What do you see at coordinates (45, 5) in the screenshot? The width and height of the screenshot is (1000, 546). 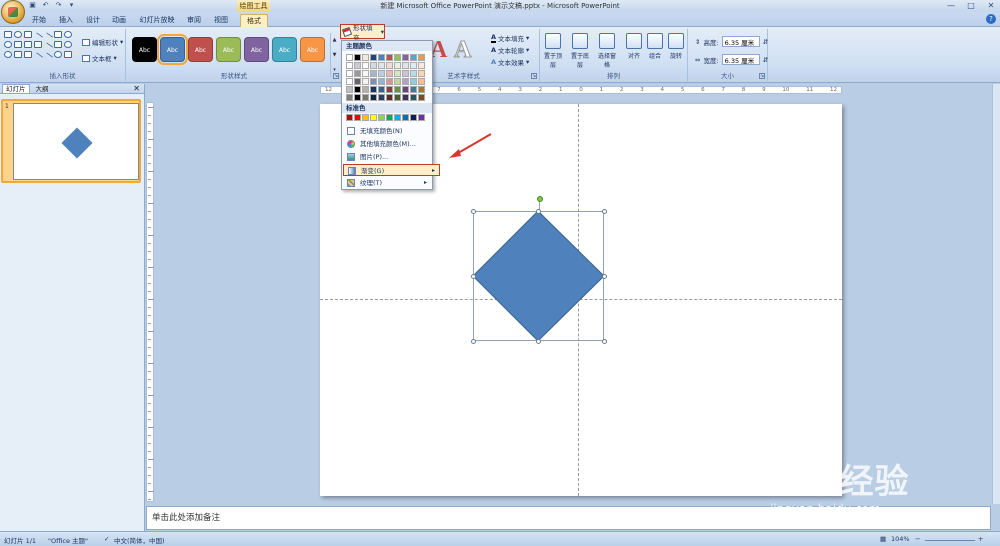 I see `undo-icon: ↶` at bounding box center [45, 5].